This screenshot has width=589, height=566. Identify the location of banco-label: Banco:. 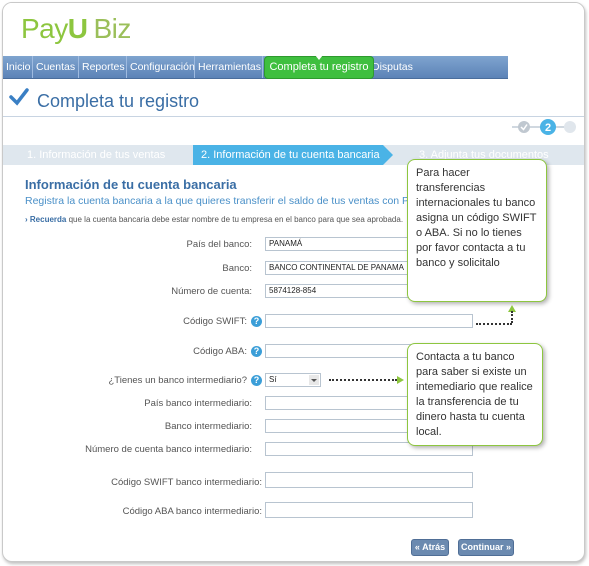
(237, 268).